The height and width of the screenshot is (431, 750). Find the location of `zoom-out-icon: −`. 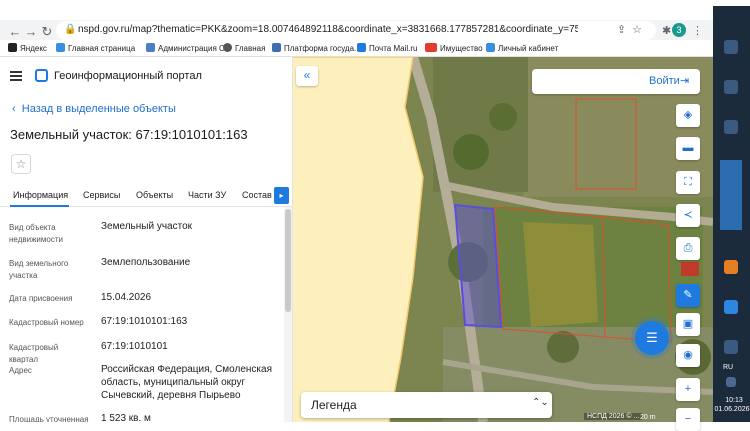

zoom-out-icon: − is located at coordinates (688, 419).